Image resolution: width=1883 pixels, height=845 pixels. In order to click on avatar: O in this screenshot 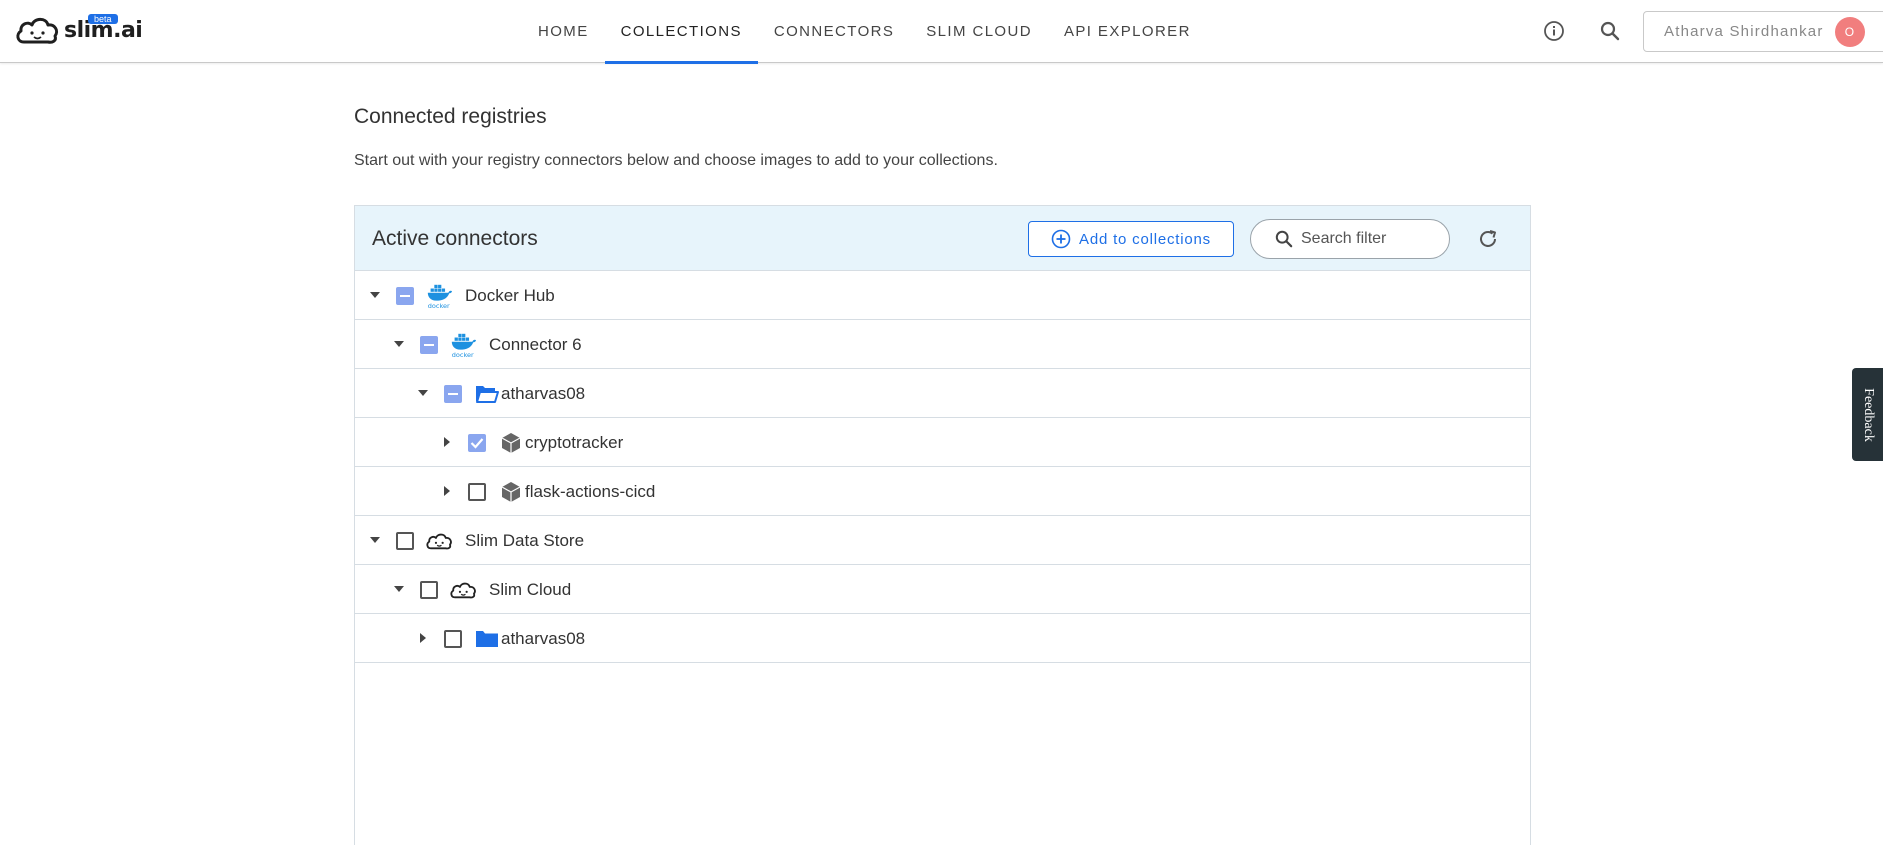, I will do `click(1850, 32)`.